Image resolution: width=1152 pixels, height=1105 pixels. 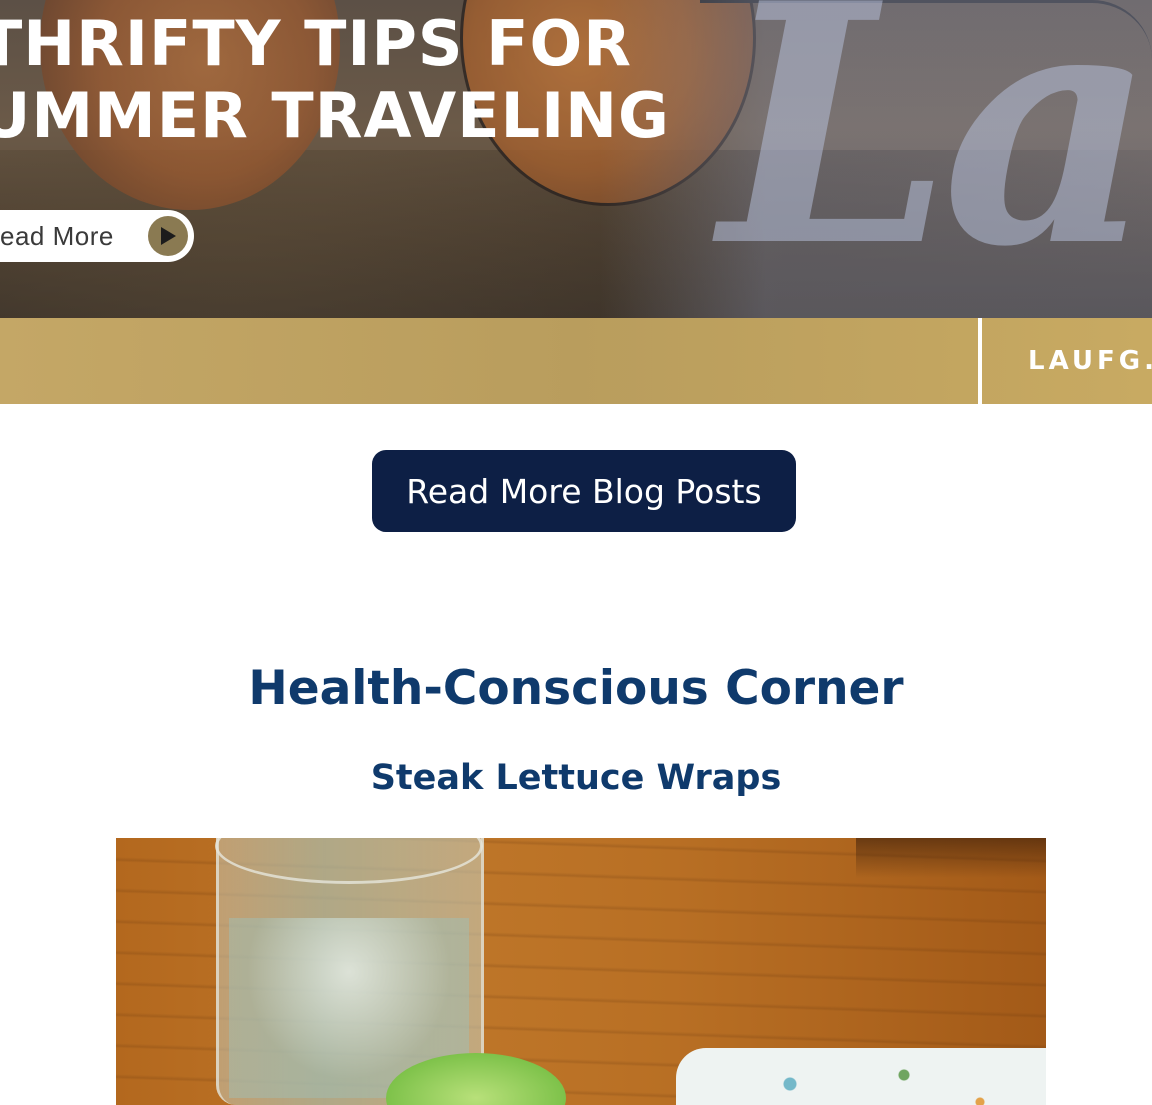 What do you see at coordinates (57, 235) in the screenshot?
I see `read-more-label: ead More` at bounding box center [57, 235].